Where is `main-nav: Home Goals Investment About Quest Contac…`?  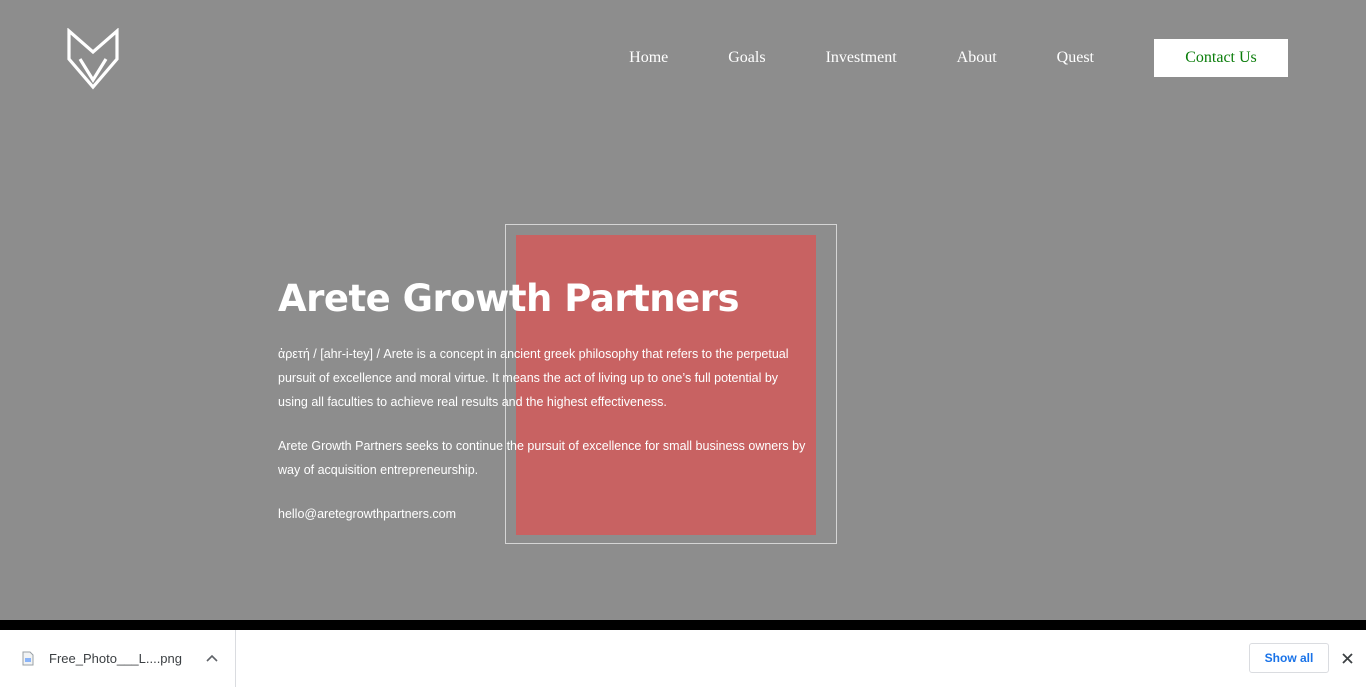 main-nav: Home Goals Investment About Quest Contac… is located at coordinates (958, 58).